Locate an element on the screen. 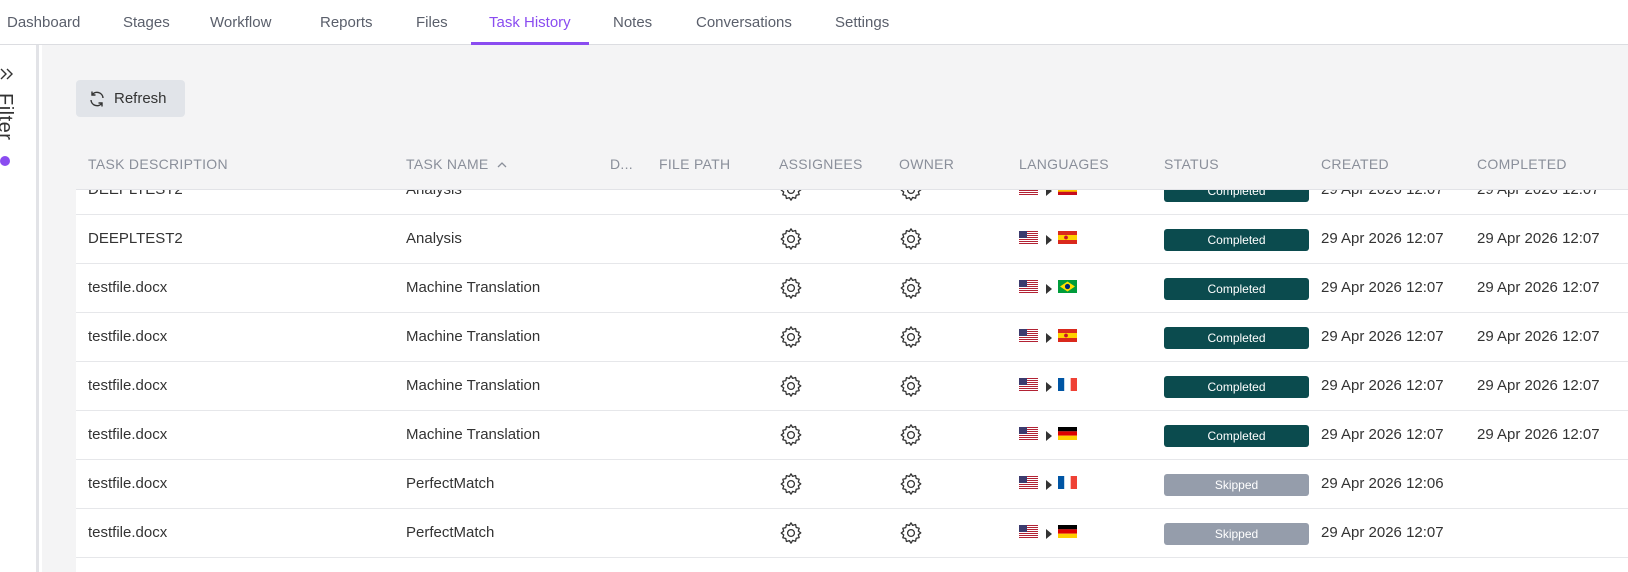 The image size is (1628, 572). column-header-task-name: TASK NAME is located at coordinates (456, 167).